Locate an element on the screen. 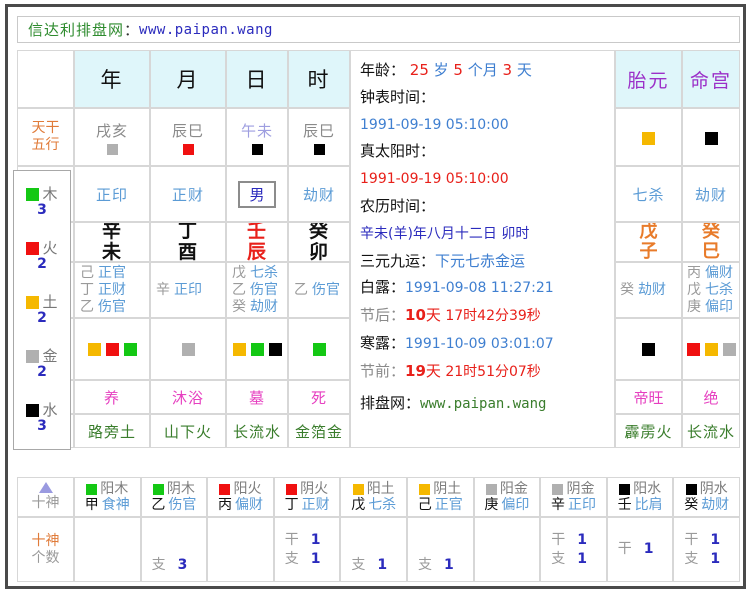 The image size is (750, 593). info-sanyuan-line: 三元九运：下元七赤金运 is located at coordinates (487, 261).